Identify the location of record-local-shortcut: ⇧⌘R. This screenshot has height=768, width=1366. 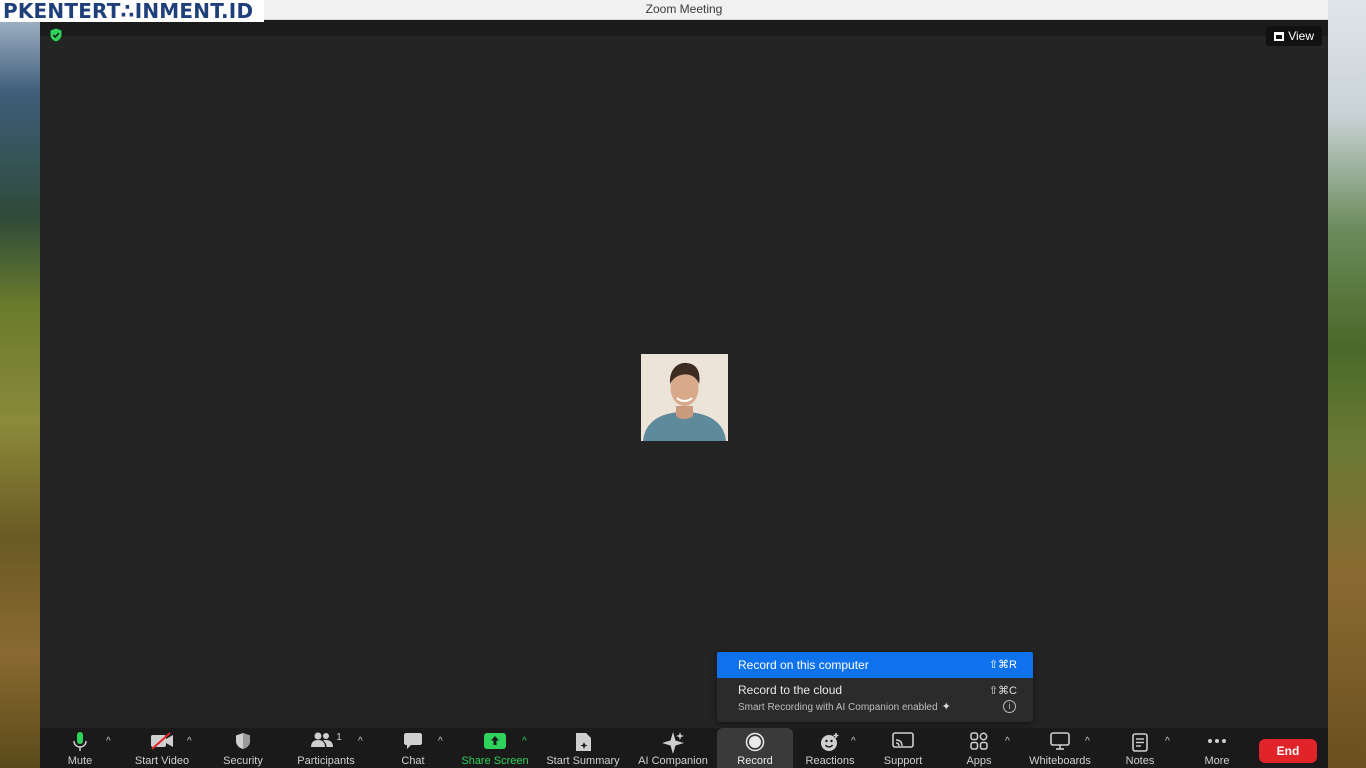
(1002, 665).